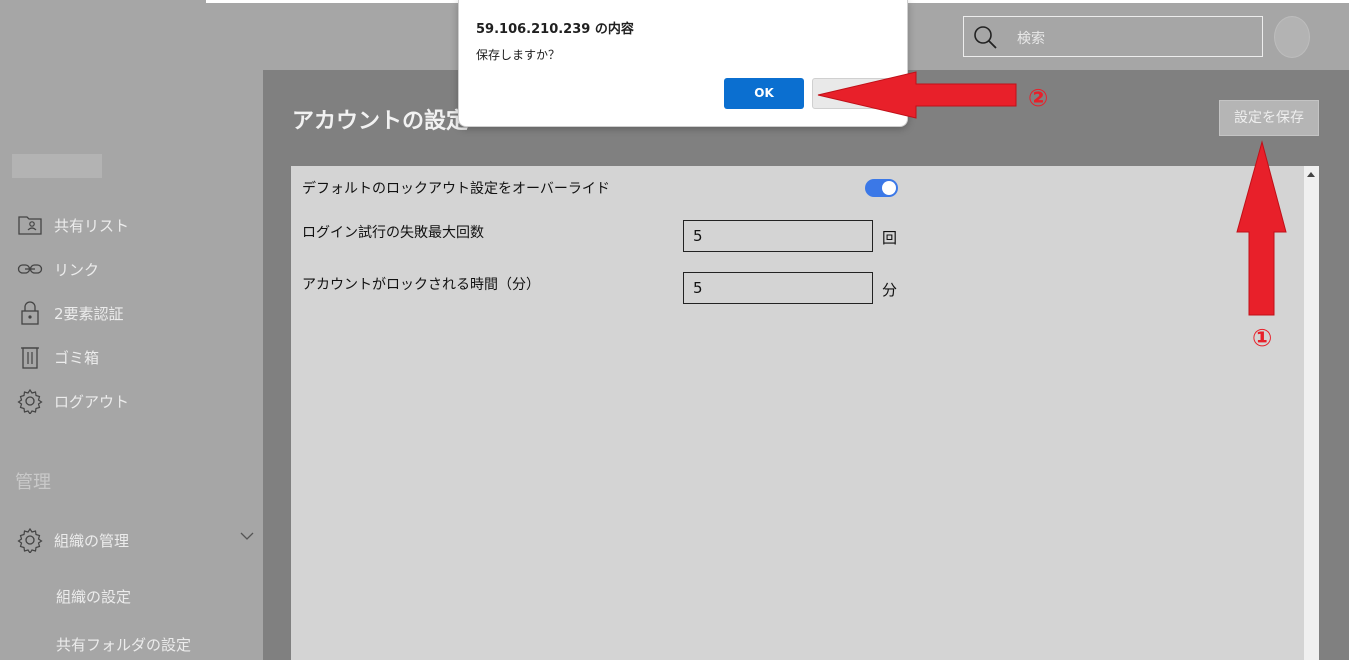 This screenshot has height=660, width=1349. What do you see at coordinates (1038, 98) in the screenshot?
I see `annotation-marker-2: ②` at bounding box center [1038, 98].